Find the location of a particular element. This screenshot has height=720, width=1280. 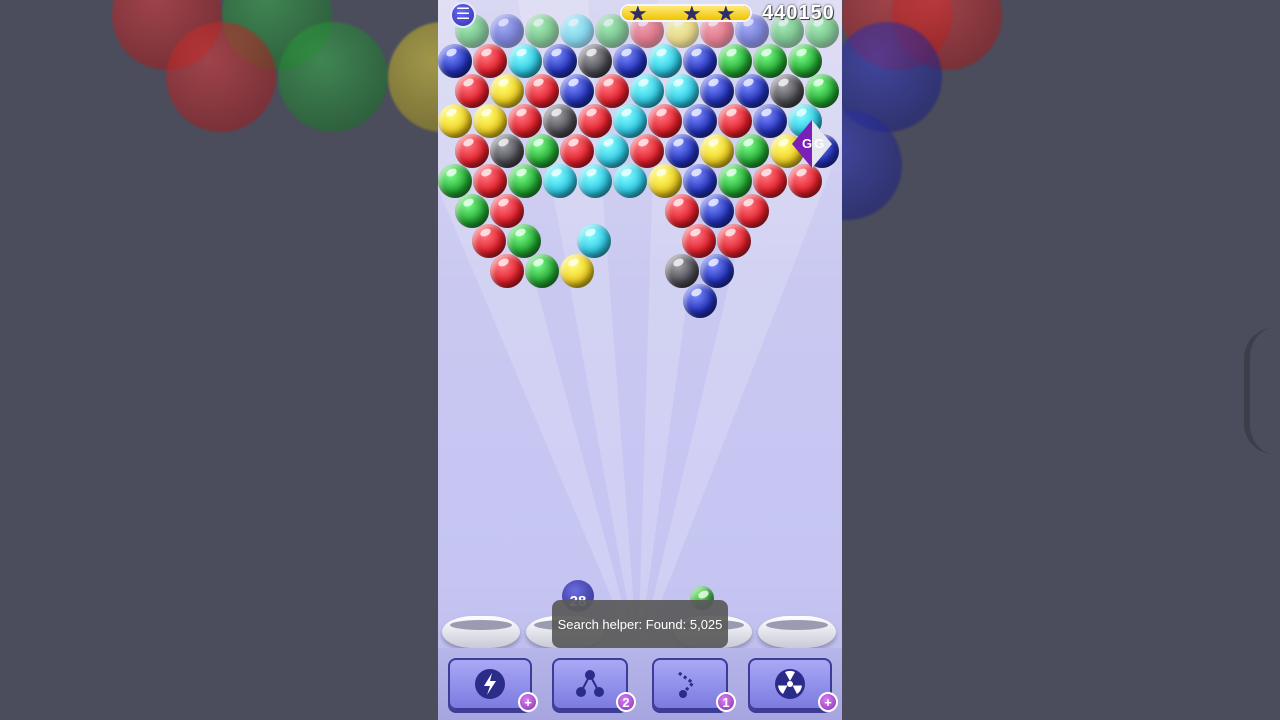

booster-bomb-button: + is located at coordinates (793, 685).